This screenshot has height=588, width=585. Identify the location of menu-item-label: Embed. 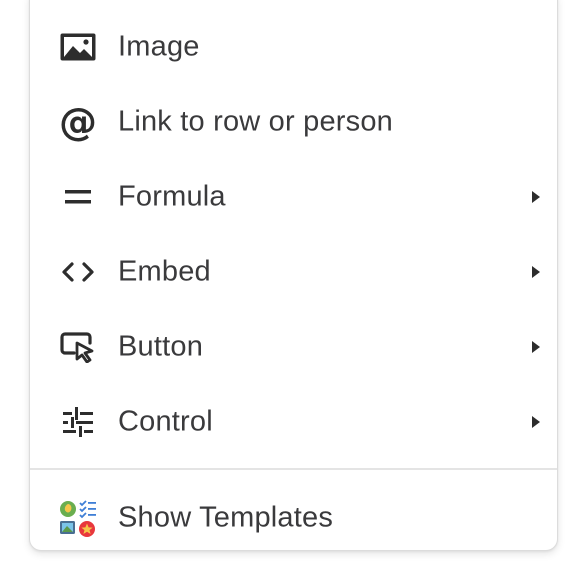
(164, 271).